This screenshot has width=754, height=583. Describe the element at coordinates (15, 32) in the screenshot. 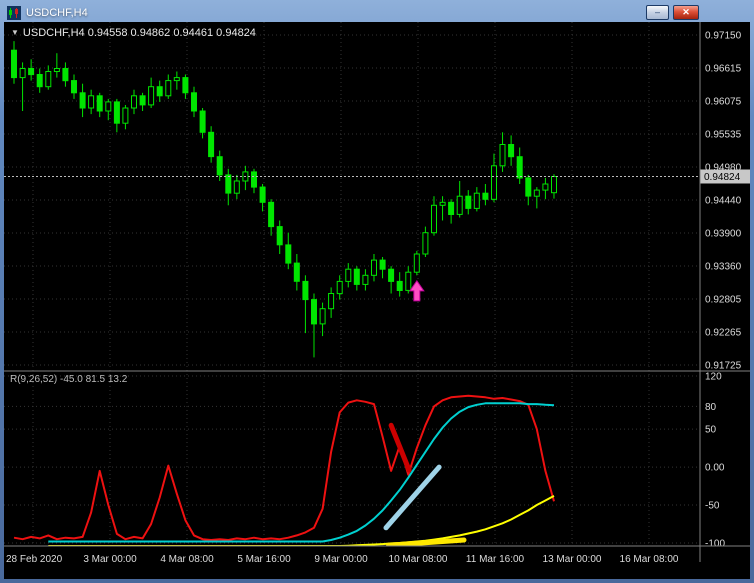

I see `chevron-down-icon: ▼` at that location.